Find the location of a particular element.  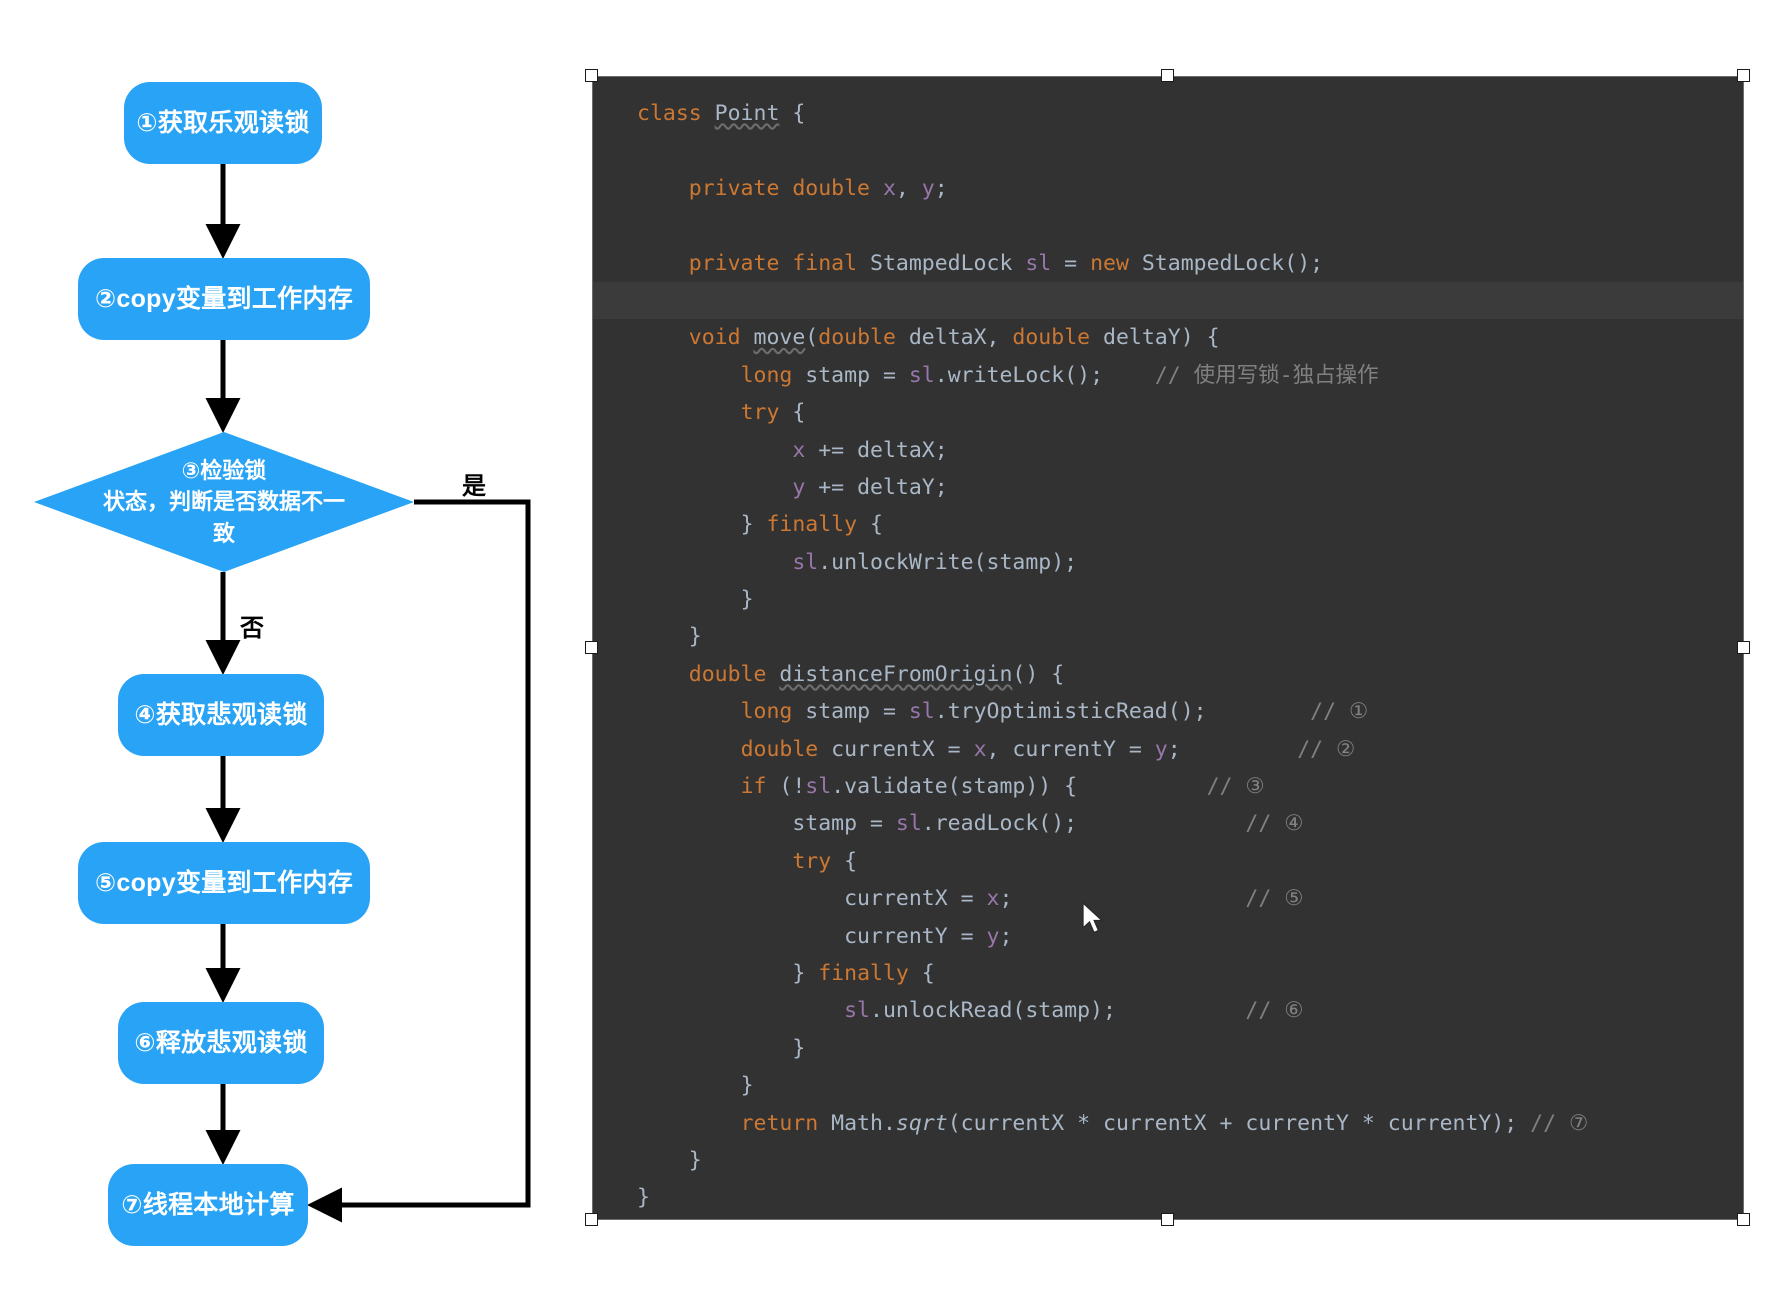

flow-node-1: ①获取乐观读锁 is located at coordinates (223, 123).